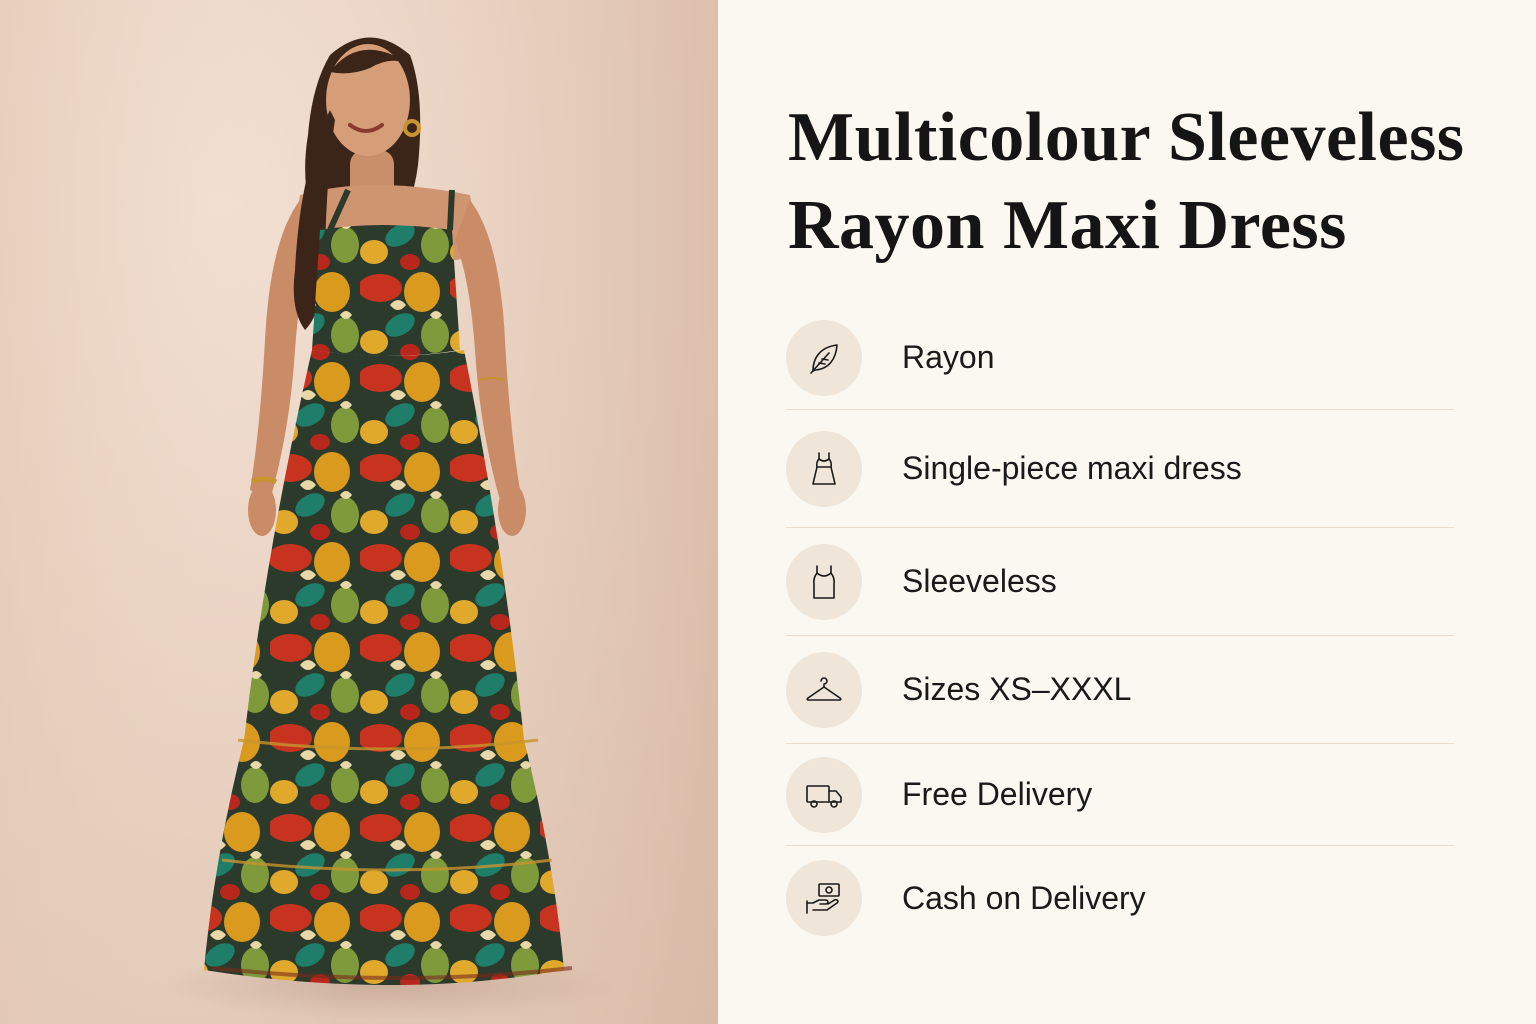 Image resolution: width=1536 pixels, height=1024 pixels. What do you see at coordinates (1120, 582) in the screenshot?
I see `feature-item-sleeve: Sleeveless` at bounding box center [1120, 582].